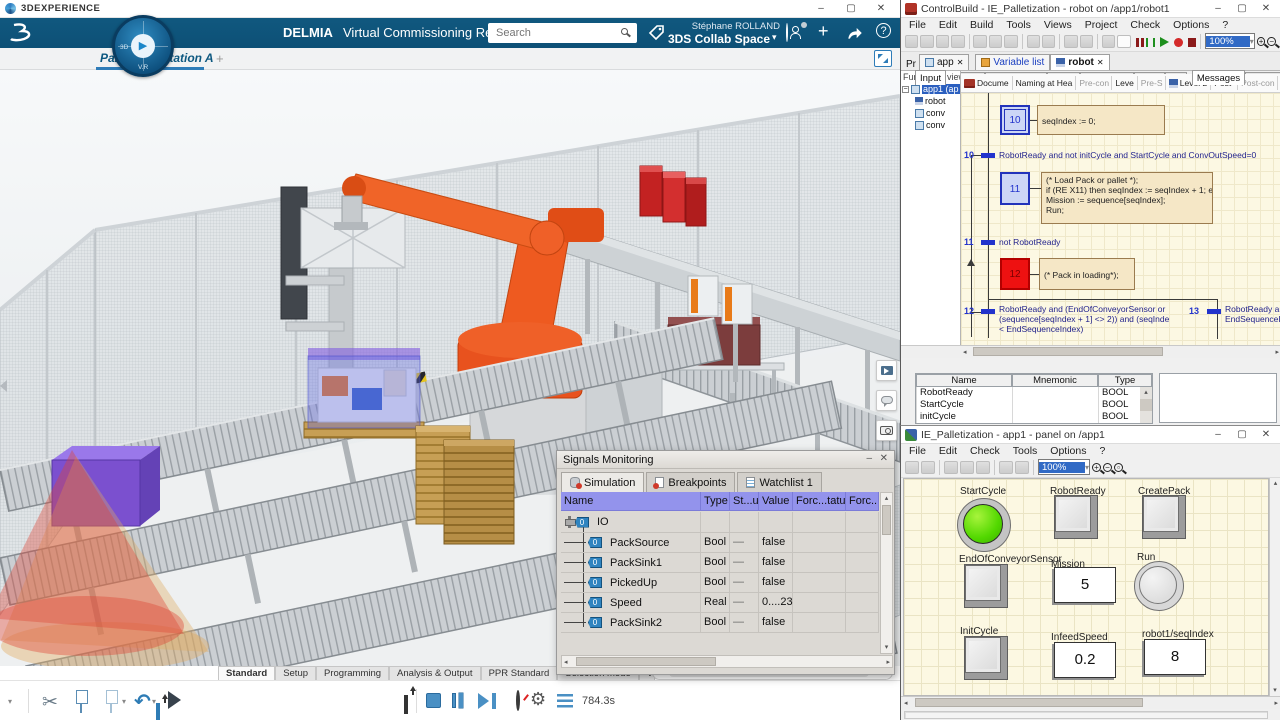 Image resolution: width=1280 pixels, height=720 pixels. Describe the element at coordinates (1071, 41) in the screenshot. I see `build-icon` at that location.